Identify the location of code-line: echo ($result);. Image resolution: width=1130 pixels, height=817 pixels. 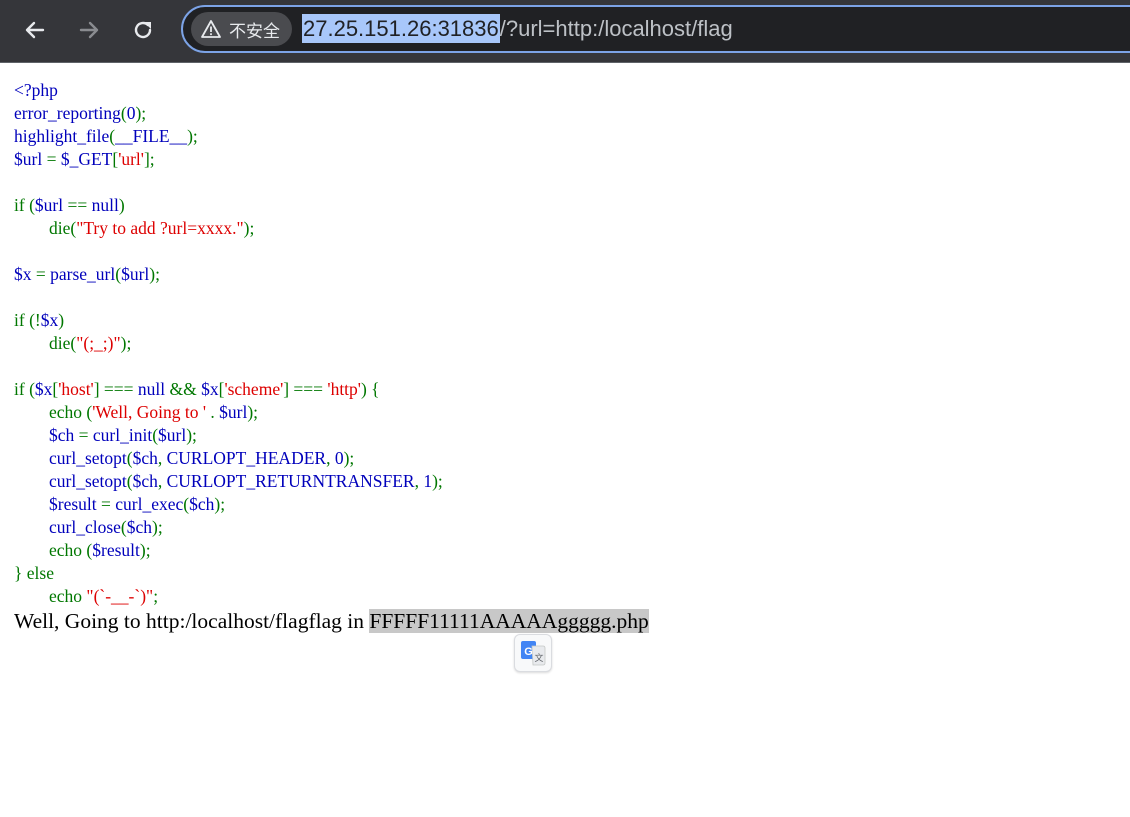
(228, 550).